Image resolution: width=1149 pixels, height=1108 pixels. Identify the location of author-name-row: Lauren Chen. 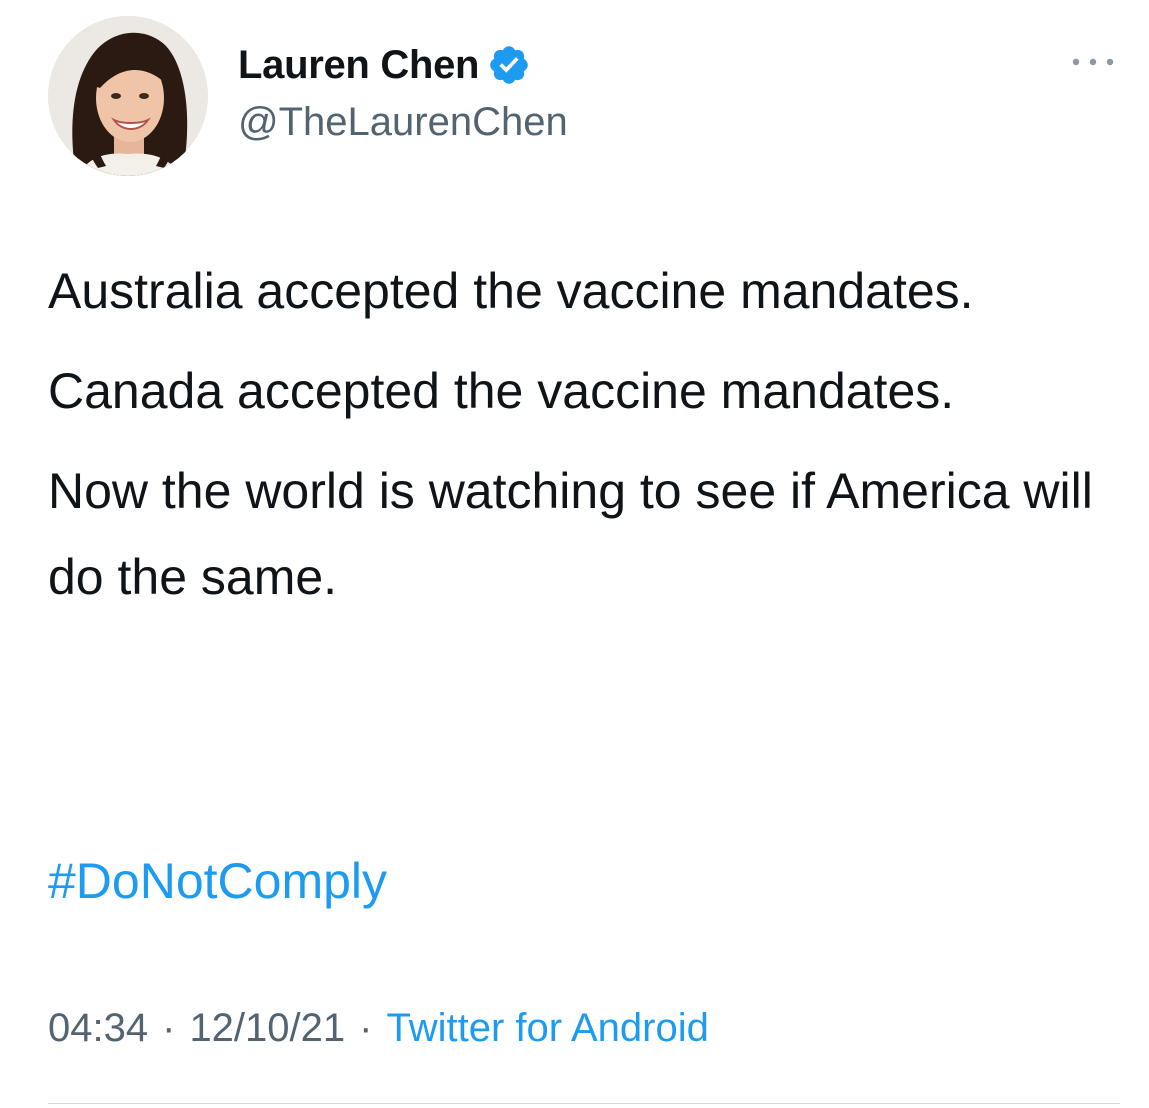
(384, 65).